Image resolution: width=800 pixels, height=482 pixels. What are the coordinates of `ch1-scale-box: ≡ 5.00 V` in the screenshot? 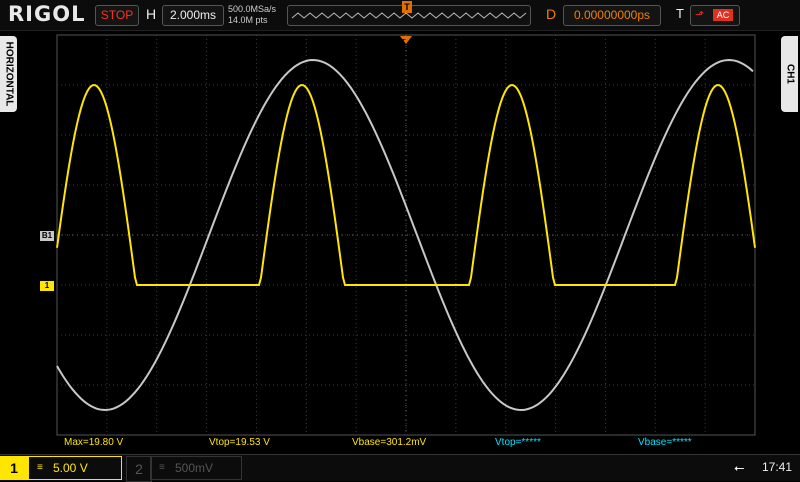 It's located at (75, 468).